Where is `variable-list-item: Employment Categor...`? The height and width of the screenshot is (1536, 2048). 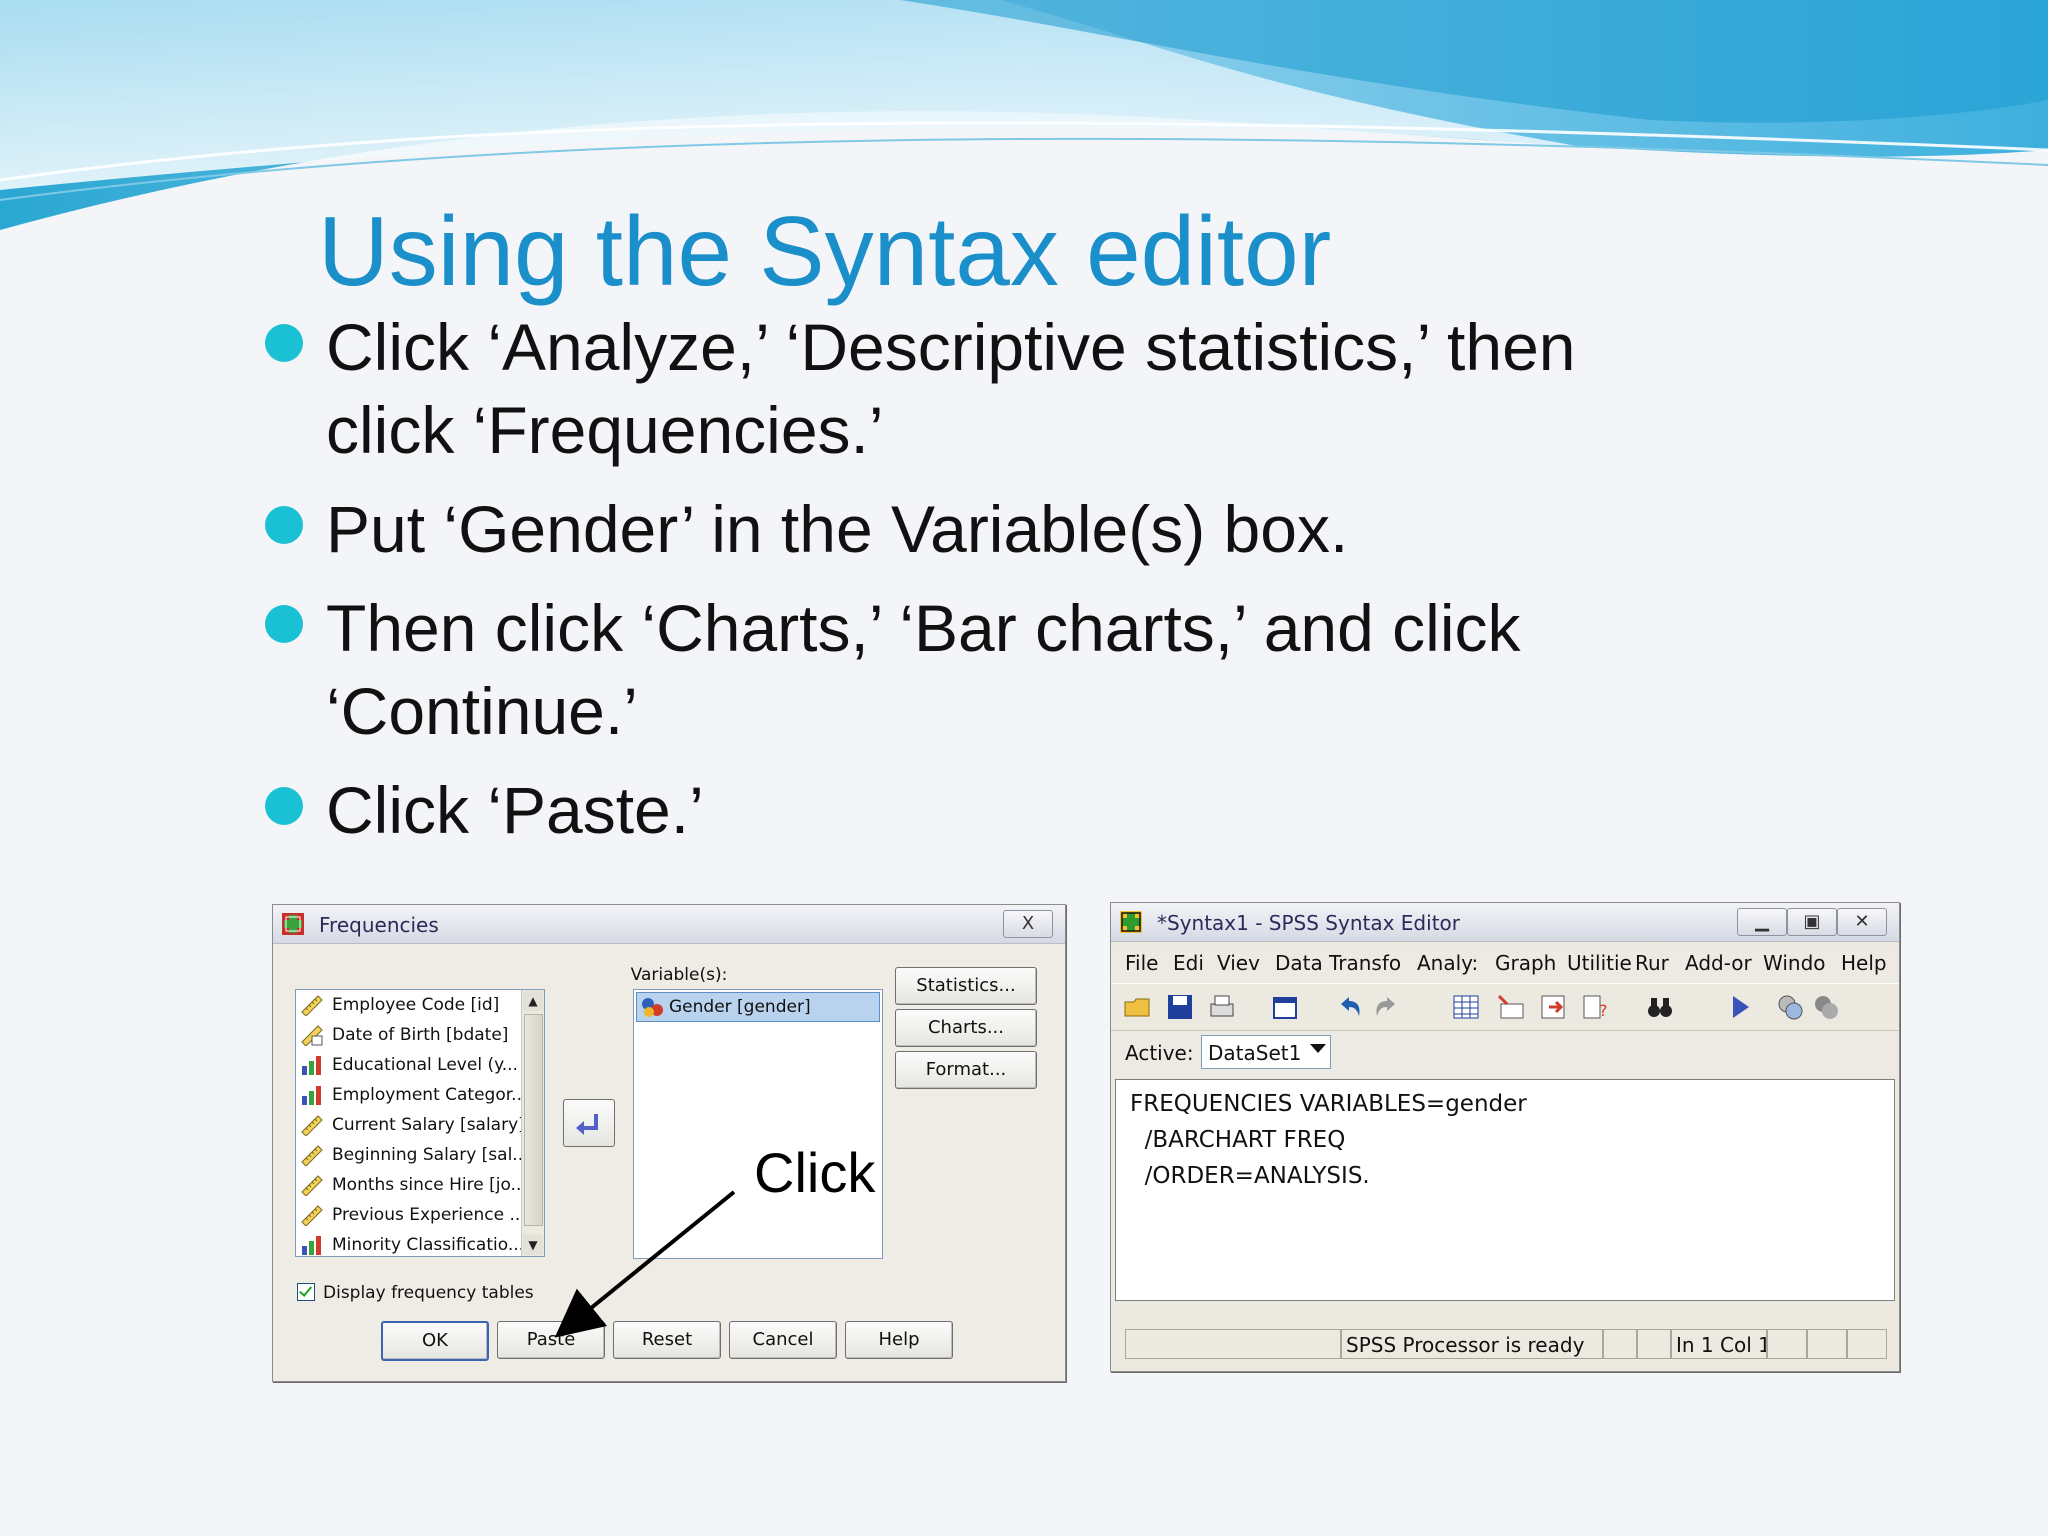
variable-list-item: Employment Categor... is located at coordinates (420, 1095).